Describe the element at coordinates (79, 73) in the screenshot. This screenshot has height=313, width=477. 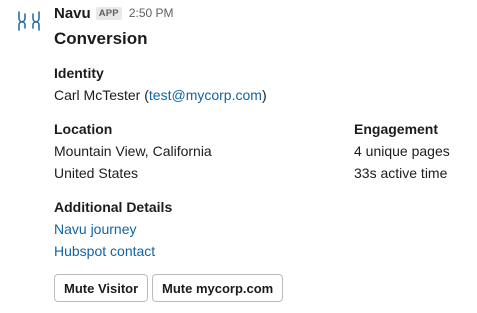
I see `identity-label: Identity` at that location.